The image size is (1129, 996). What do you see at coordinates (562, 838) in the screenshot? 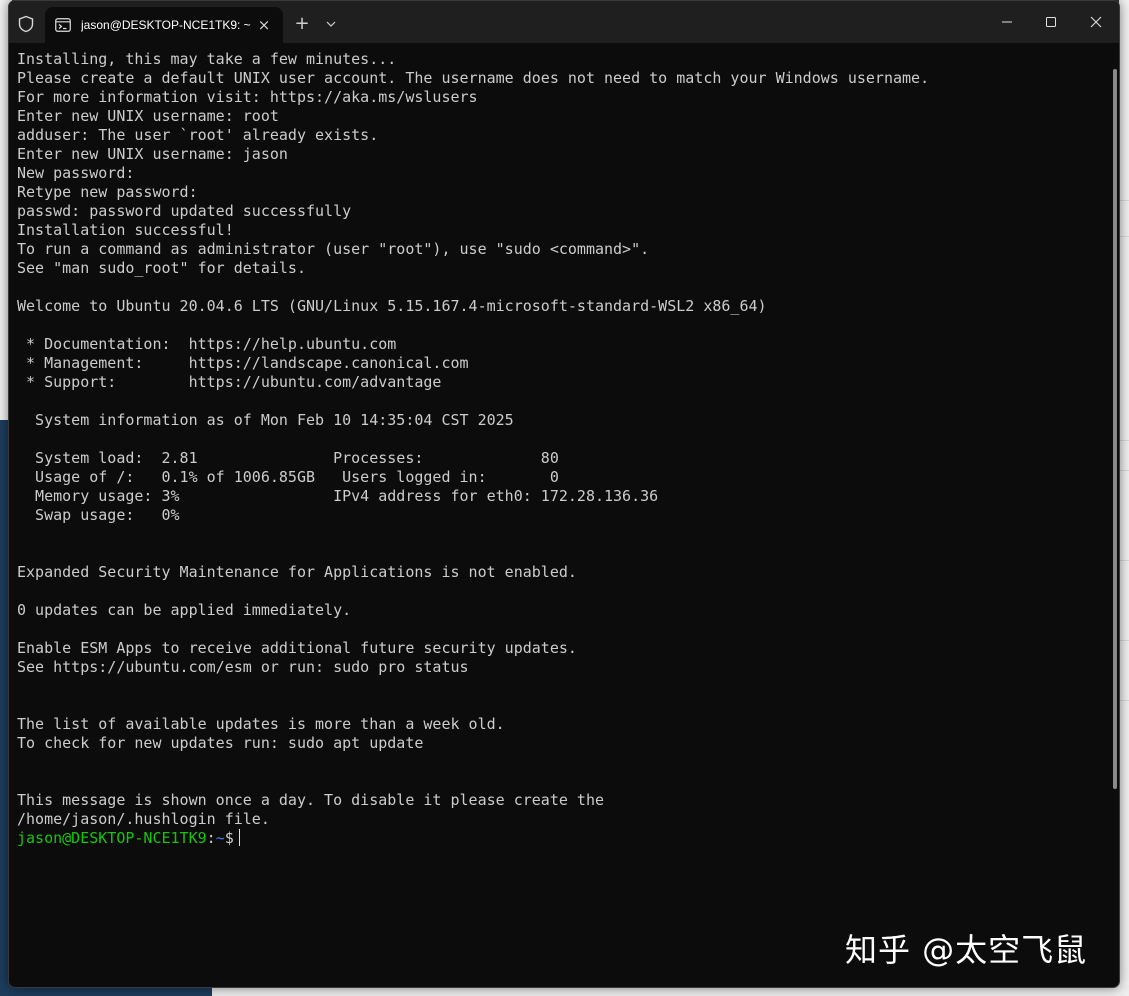
I see `prompt-line: jason@DESKTOP-NCE1TK9:~$` at bounding box center [562, 838].